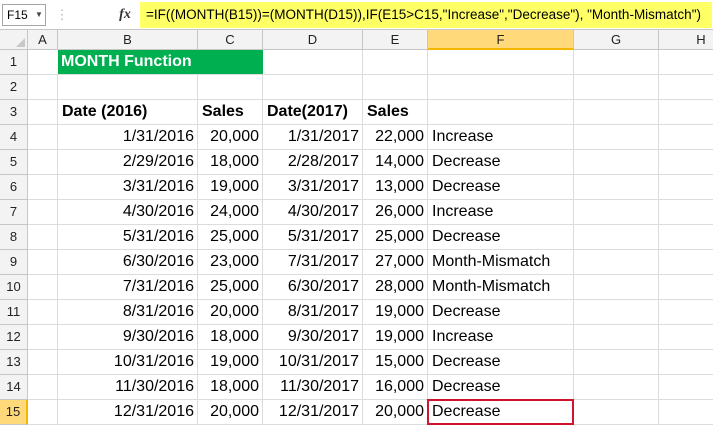 Image resolution: width=713 pixels, height=438 pixels. Describe the element at coordinates (43, 287) in the screenshot. I see `cell-a10` at that location.